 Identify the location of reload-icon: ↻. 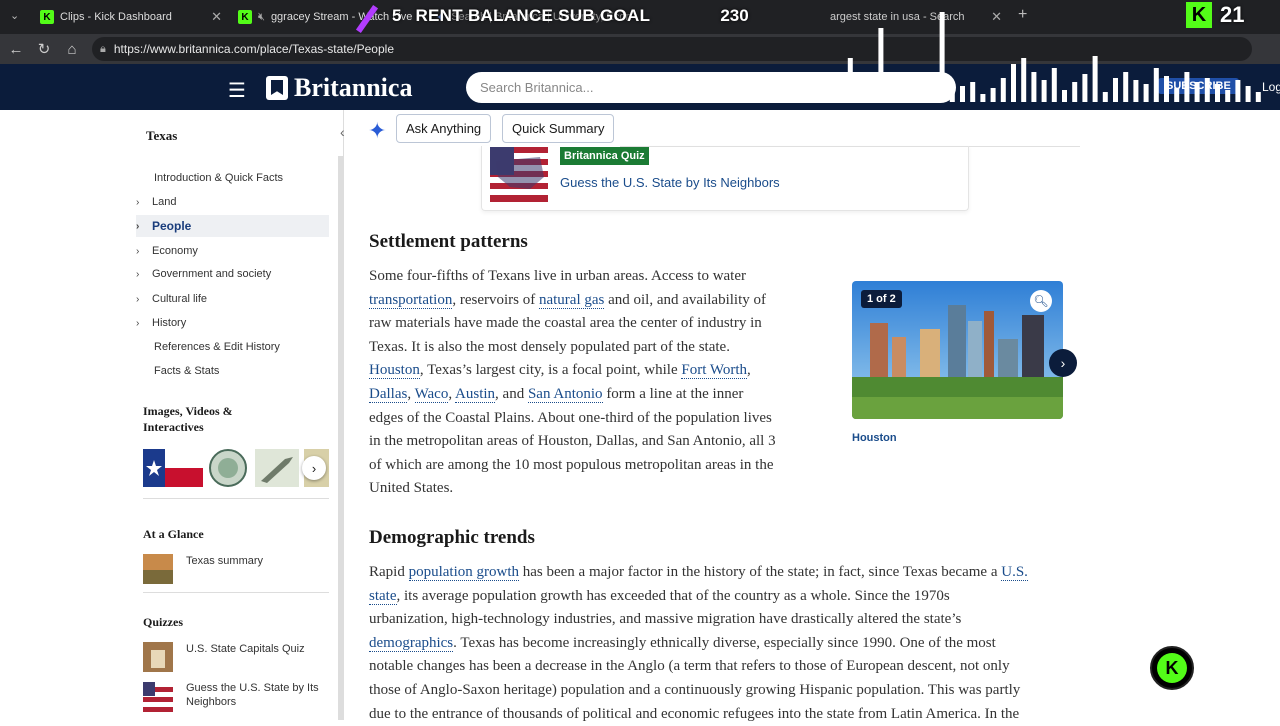
(44, 49).